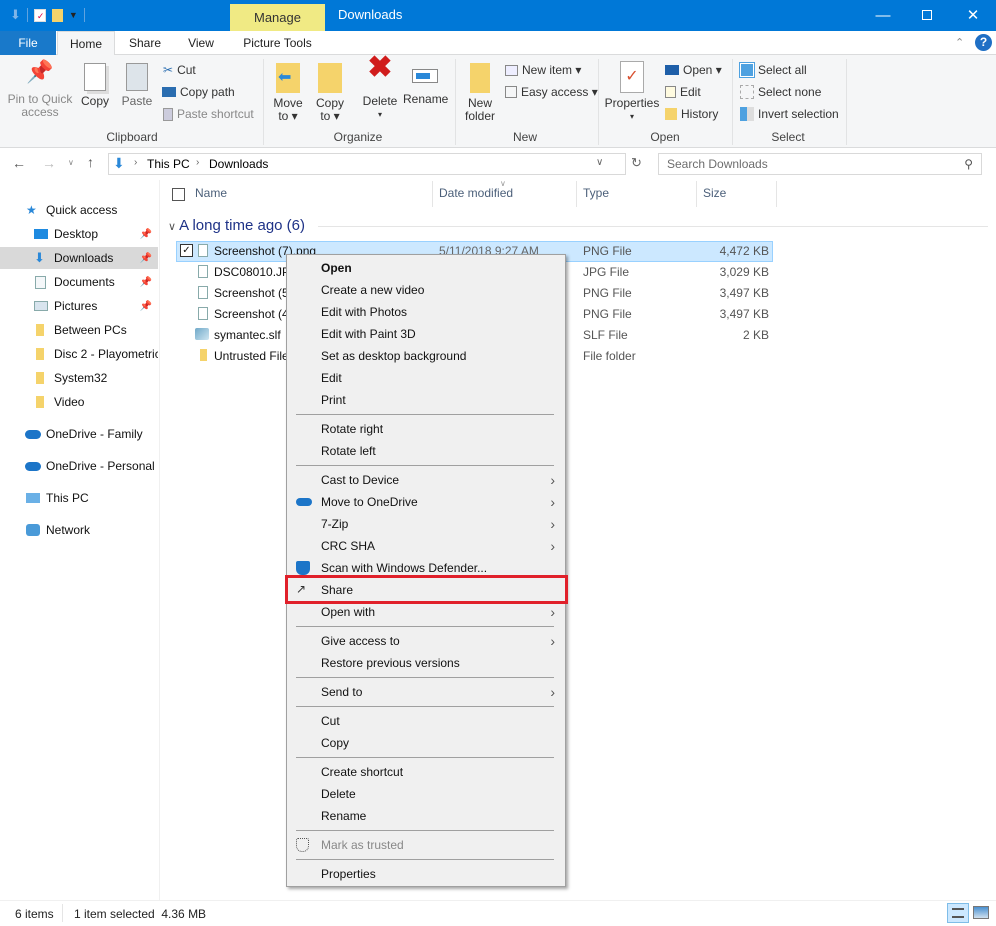 This screenshot has height=926, width=996. Describe the element at coordinates (636, 163) in the screenshot. I see `refresh-button: ↻` at that location.